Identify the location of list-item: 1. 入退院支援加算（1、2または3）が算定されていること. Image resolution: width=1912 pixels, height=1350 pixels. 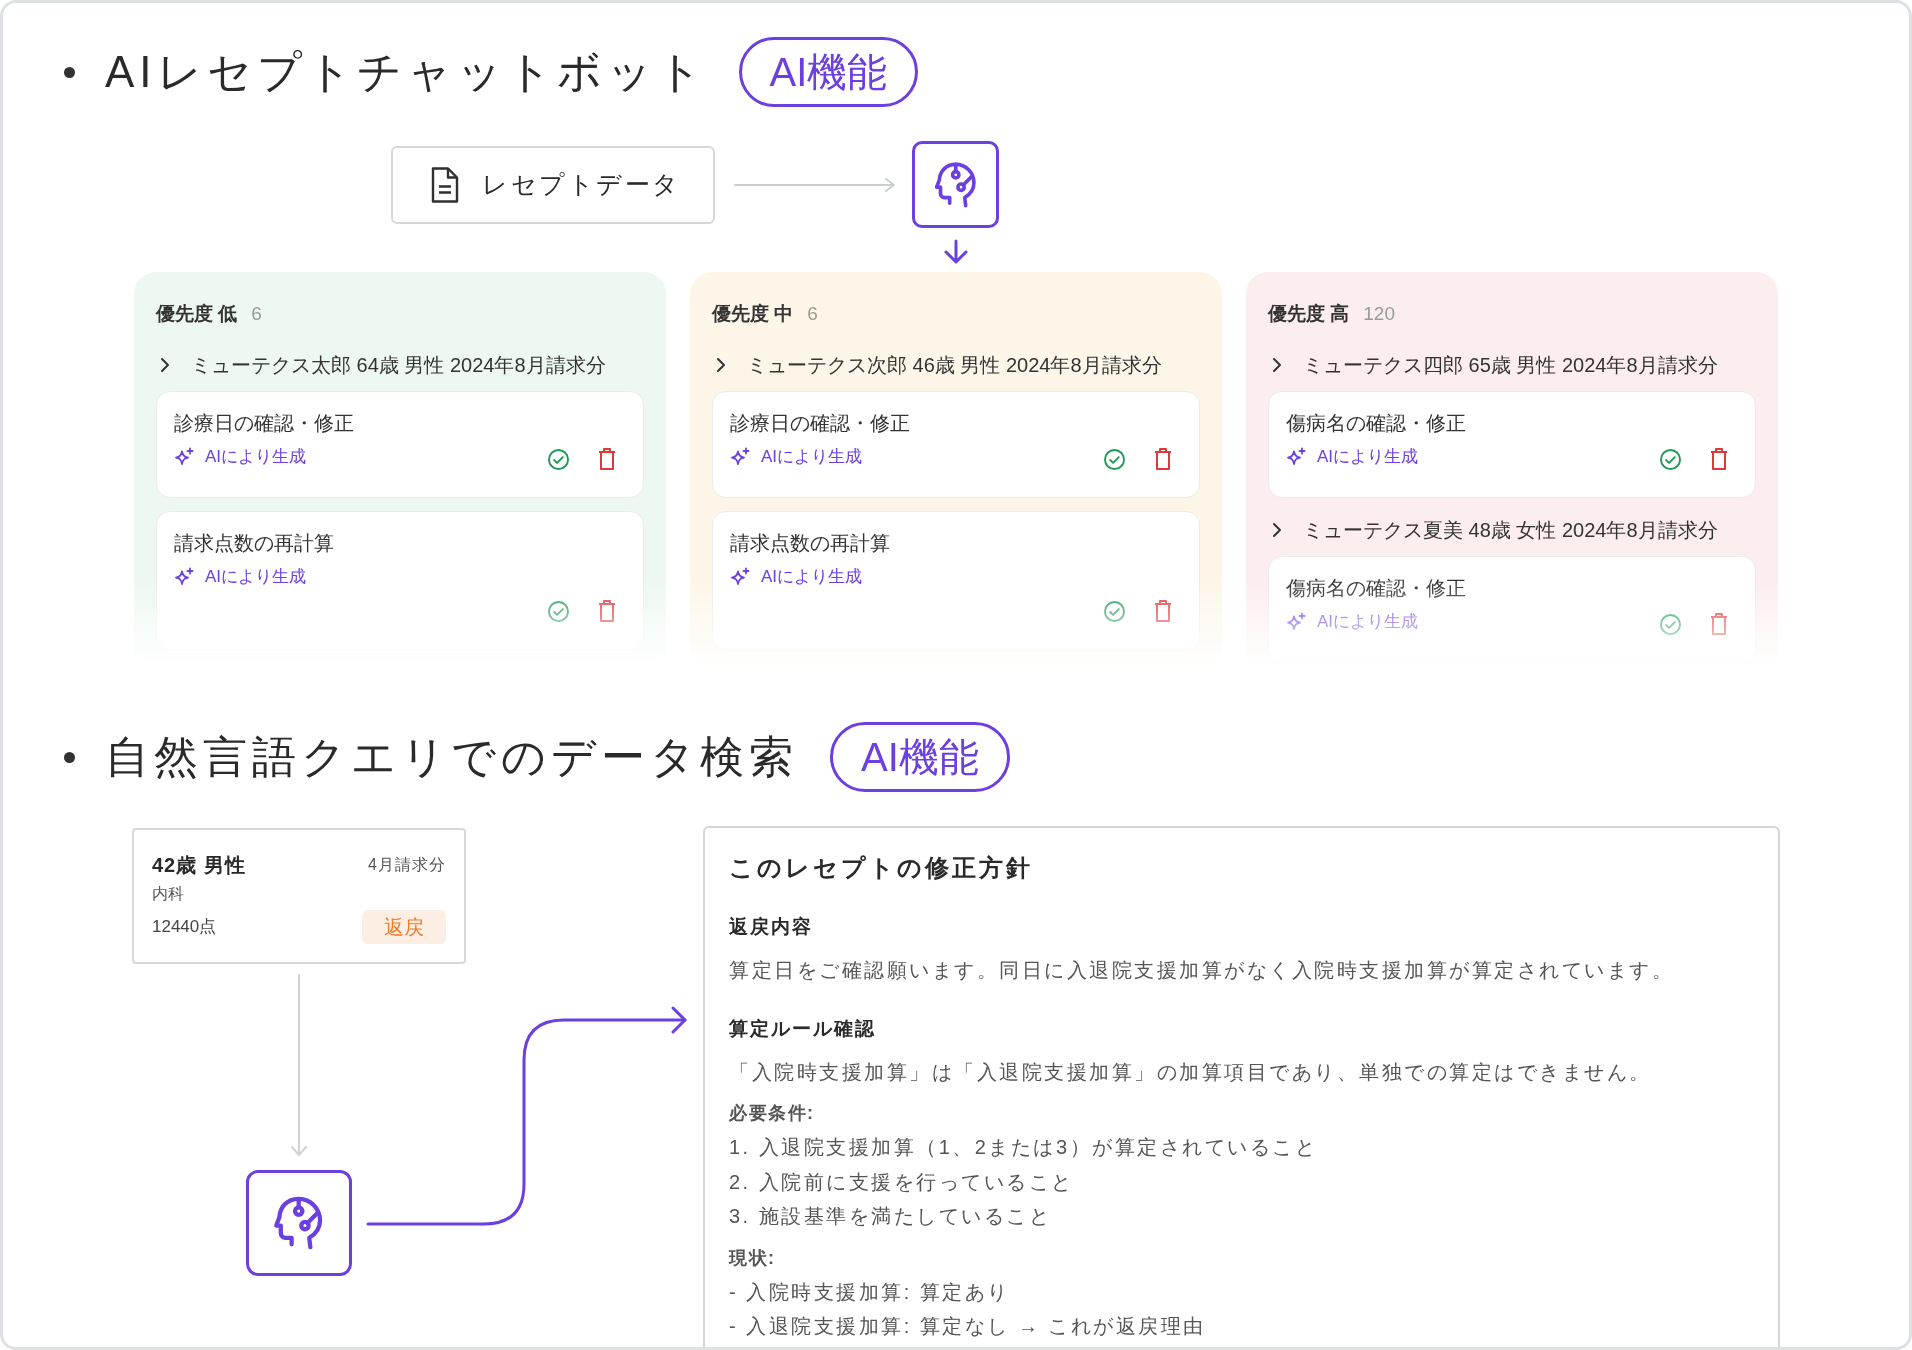
(1024, 1147).